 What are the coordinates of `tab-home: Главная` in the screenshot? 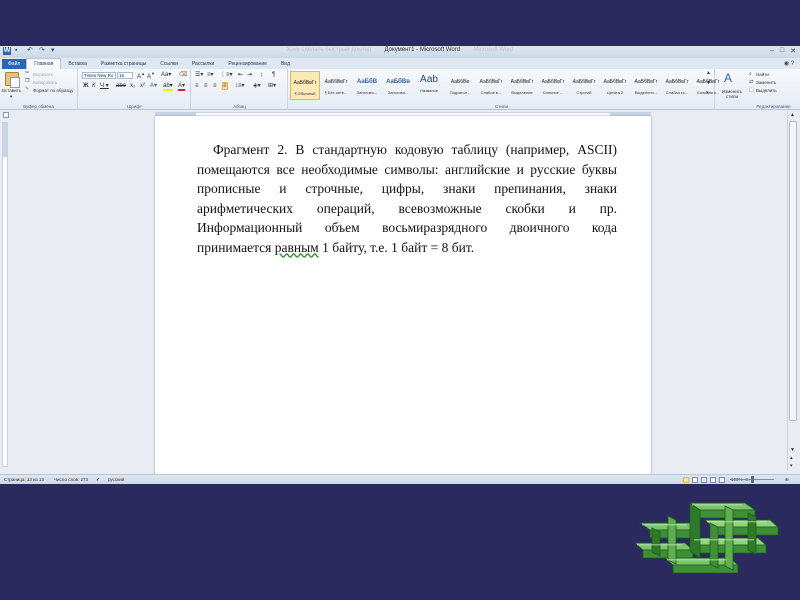 It's located at (44, 63).